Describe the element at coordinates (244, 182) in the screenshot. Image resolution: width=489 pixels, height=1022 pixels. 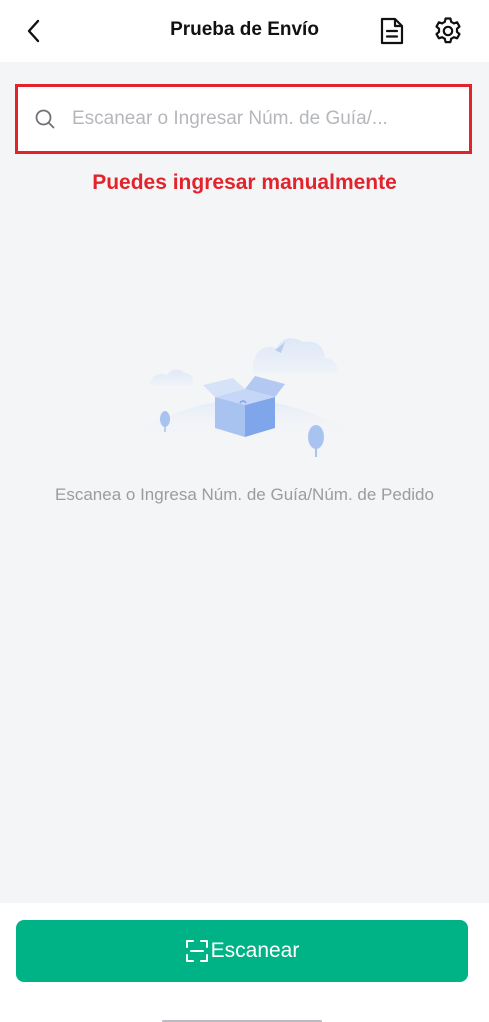
I see `manual-entry-annotation: Puedes ingresar manualmente` at that location.